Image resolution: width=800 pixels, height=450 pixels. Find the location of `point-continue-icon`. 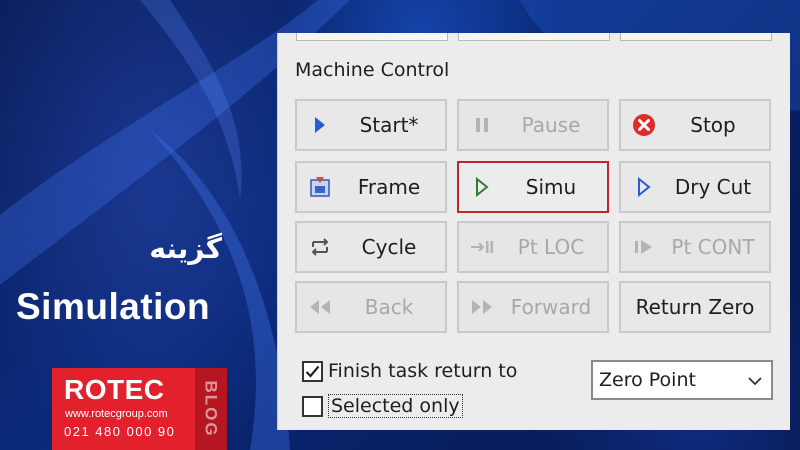

point-continue-icon is located at coordinates (644, 247).